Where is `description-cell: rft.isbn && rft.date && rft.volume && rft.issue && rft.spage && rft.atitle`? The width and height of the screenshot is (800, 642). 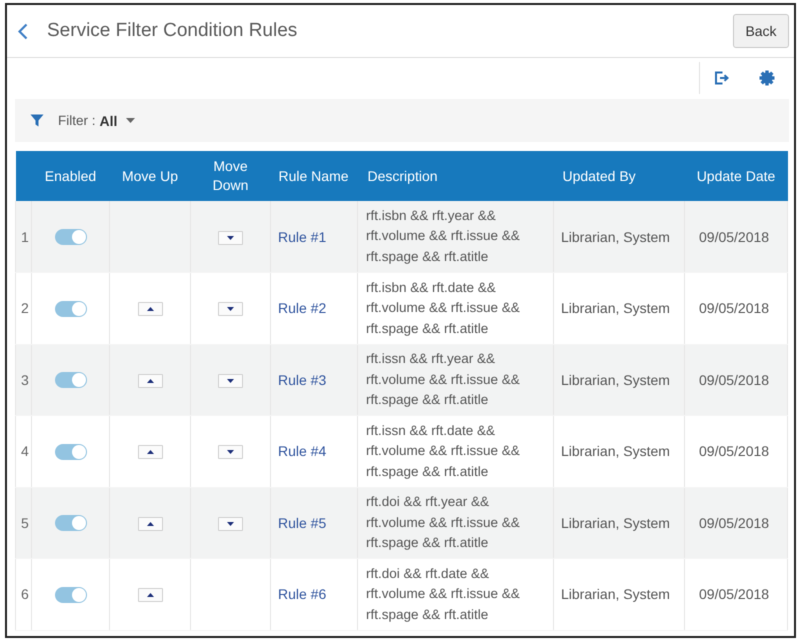 description-cell: rft.isbn && rft.date && rft.volume && rft.issue && rft.spage && rft.atitle is located at coordinates (456, 308).